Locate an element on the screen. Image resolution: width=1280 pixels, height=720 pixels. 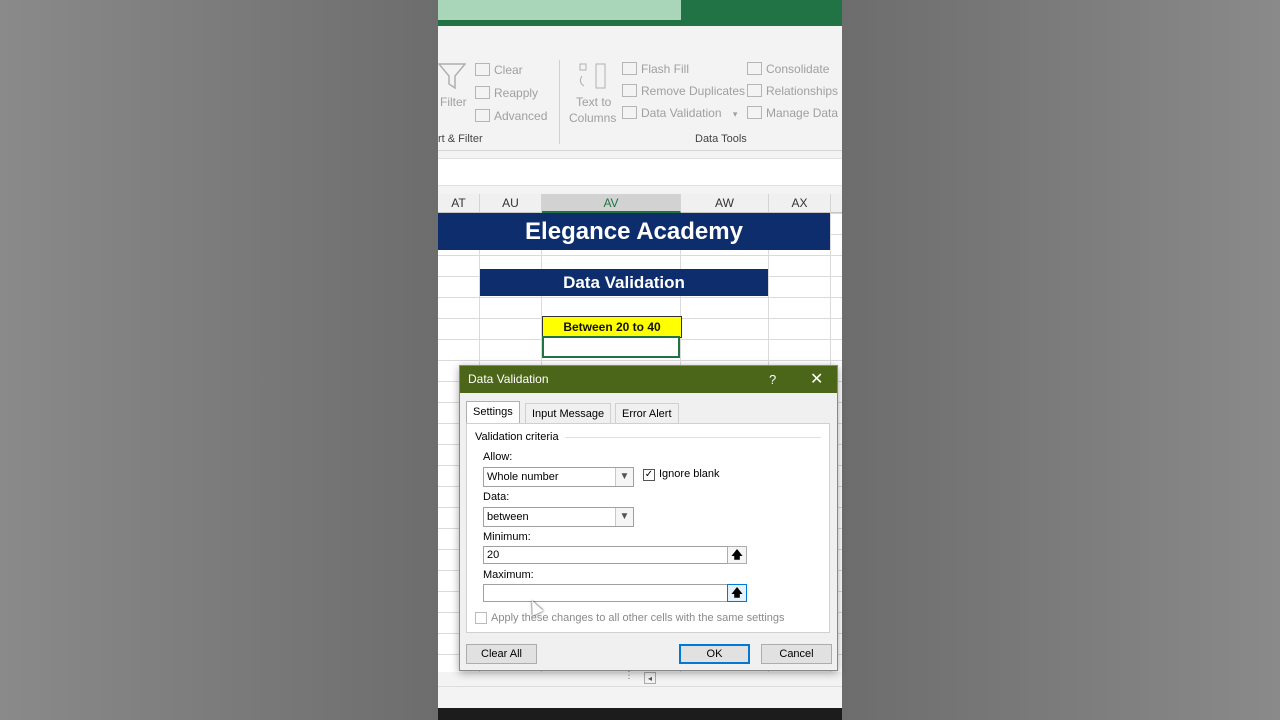
chevron-down-icon: ▾ is located at coordinates (735, 114).